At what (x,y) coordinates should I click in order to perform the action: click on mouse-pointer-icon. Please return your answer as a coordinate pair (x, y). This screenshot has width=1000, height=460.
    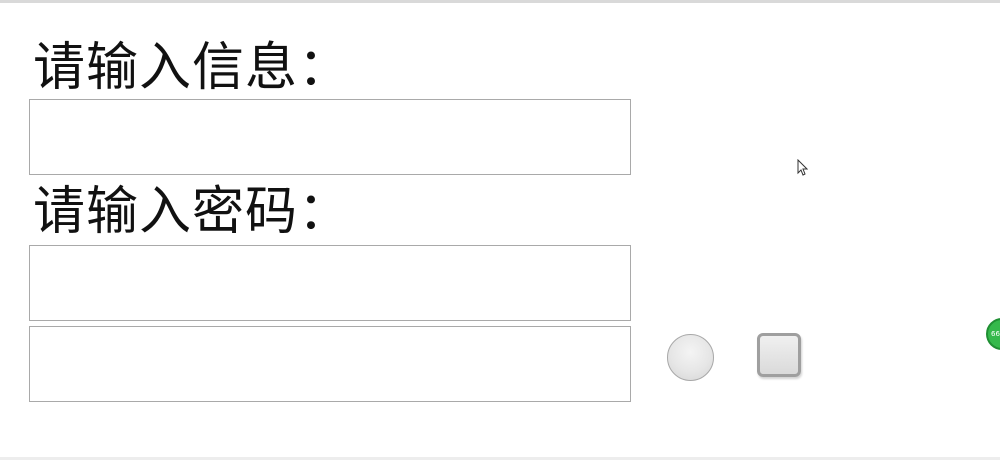
    Looking at the image, I should click on (802, 167).